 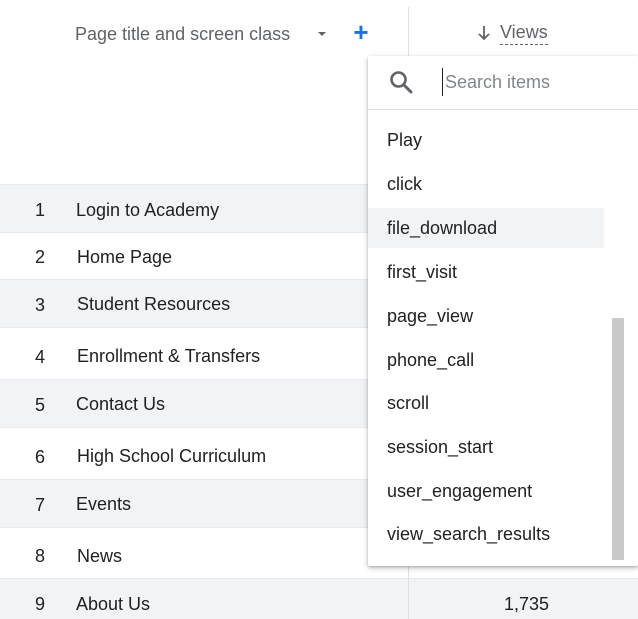 I want to click on views-column-header: Views, so click(x=511, y=33).